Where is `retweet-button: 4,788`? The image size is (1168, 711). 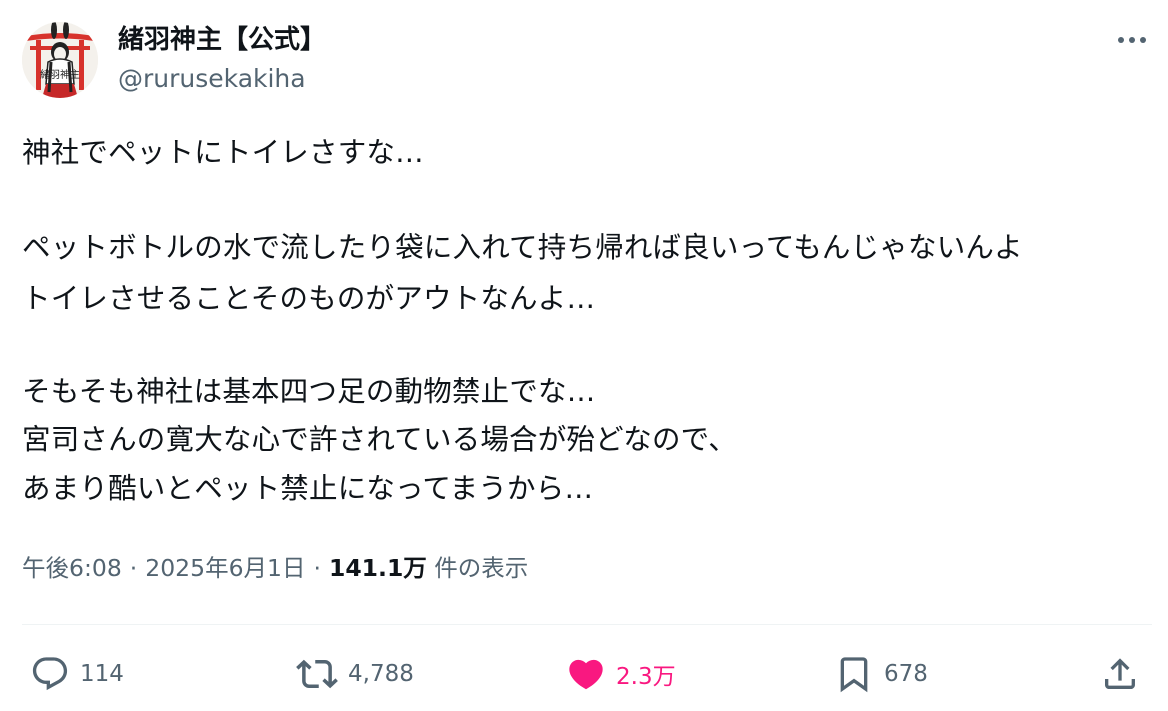
retweet-button: 4,788 is located at coordinates (355, 674).